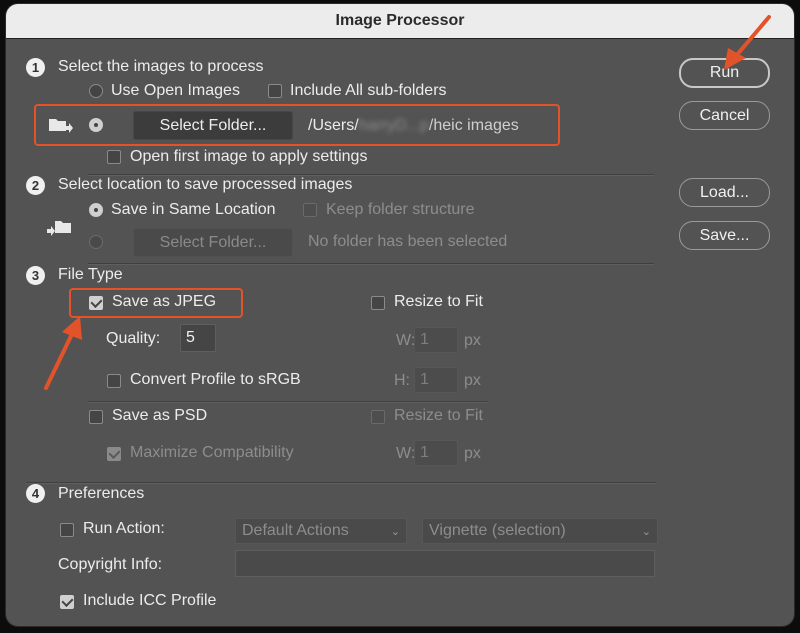 This screenshot has height=633, width=800. Describe the element at coordinates (333, 125) in the screenshot. I see `path-prefix: /Users/` at that location.